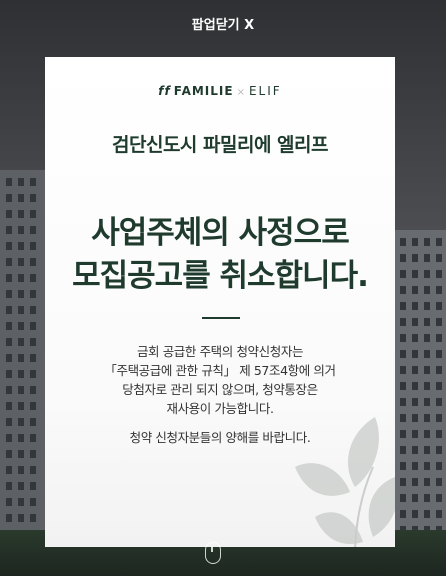 The width and height of the screenshot is (446, 576). I want to click on notice-line: 금회 공급한 주택의 청약신청자는, so click(220, 351).